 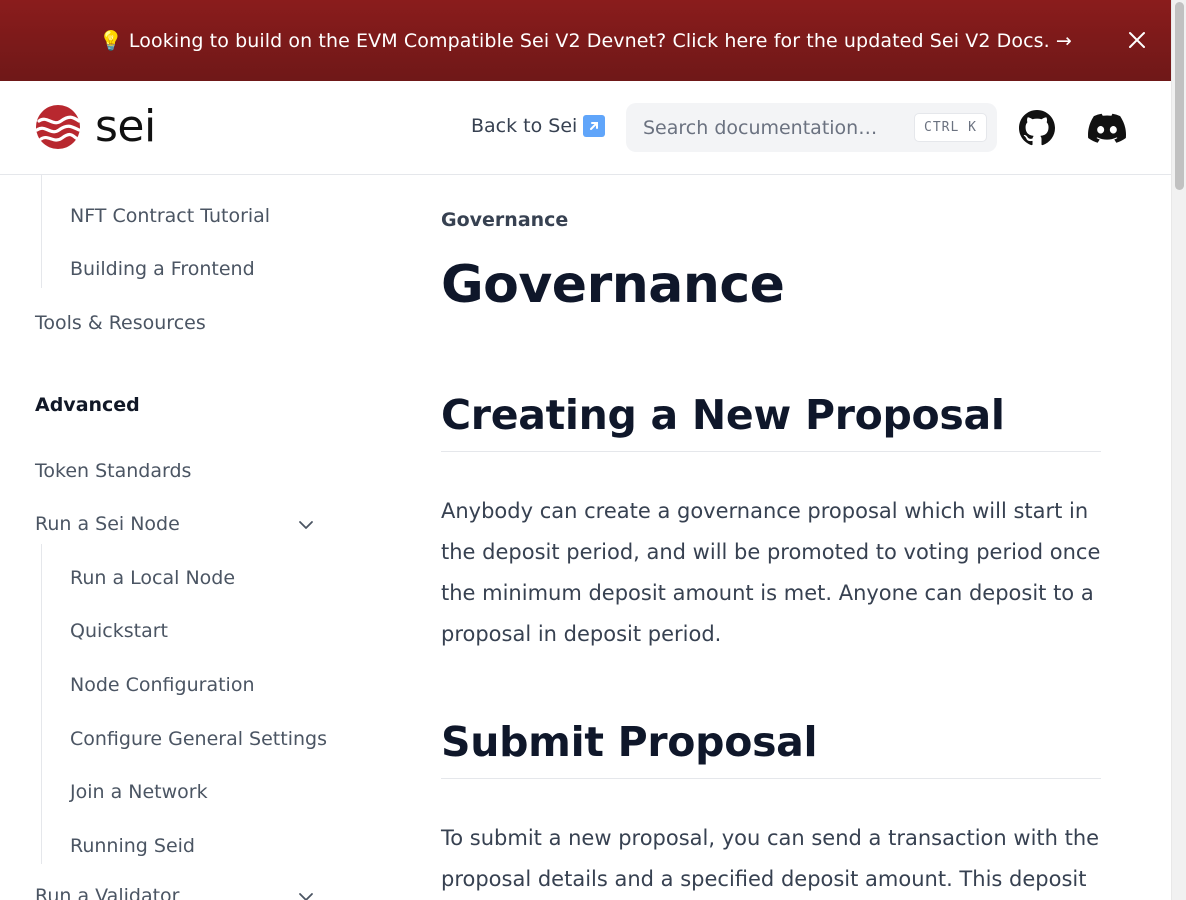 I want to click on sidebar-item-join-a-network: Join a Network, so click(x=139, y=792).